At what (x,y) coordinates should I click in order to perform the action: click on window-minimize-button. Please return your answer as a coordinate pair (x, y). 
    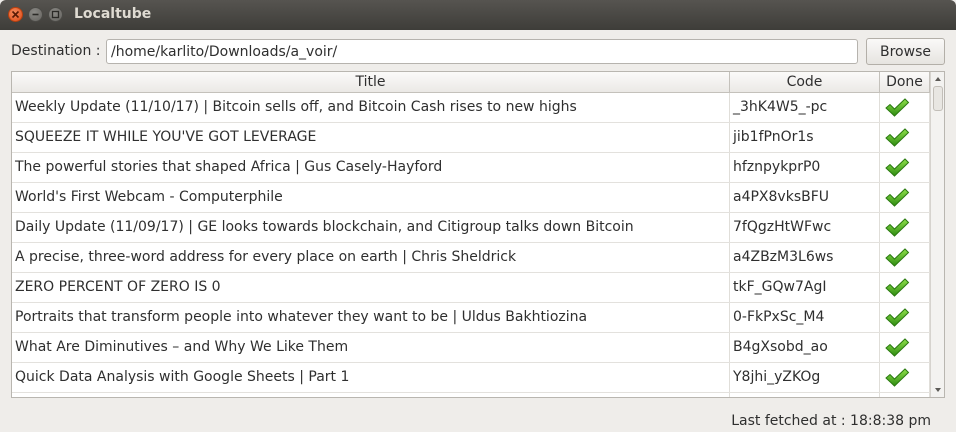
    Looking at the image, I should click on (35, 14).